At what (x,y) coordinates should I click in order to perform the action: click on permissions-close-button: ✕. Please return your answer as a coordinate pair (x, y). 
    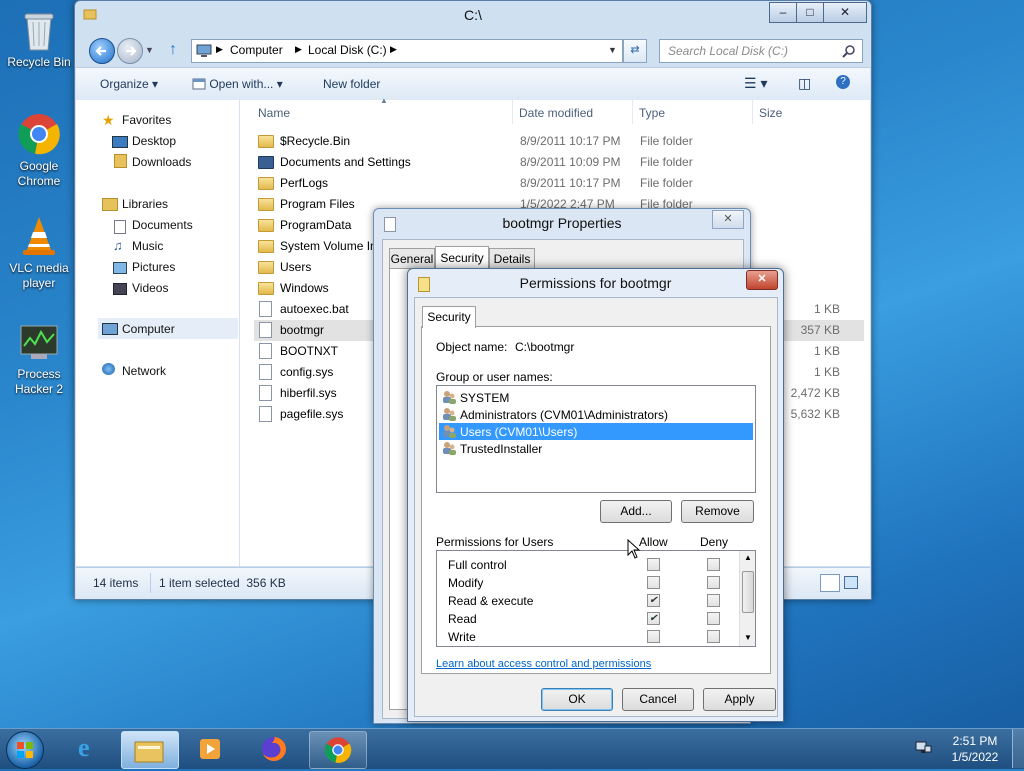
    Looking at the image, I should click on (762, 280).